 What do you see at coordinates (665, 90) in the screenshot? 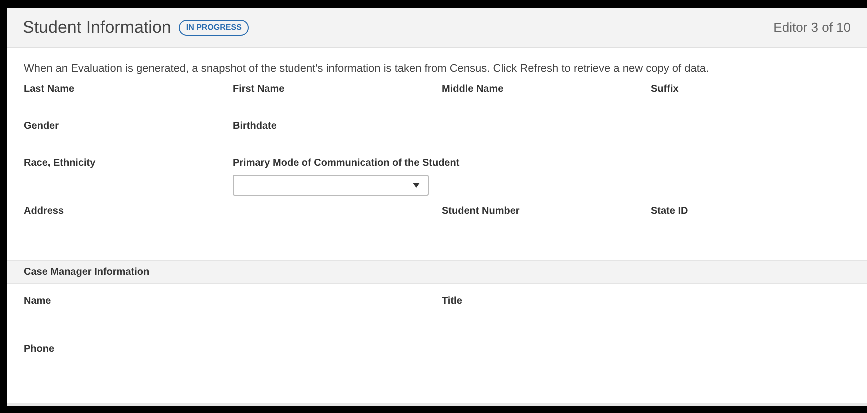
I see `field-label: Suffix` at bounding box center [665, 90].